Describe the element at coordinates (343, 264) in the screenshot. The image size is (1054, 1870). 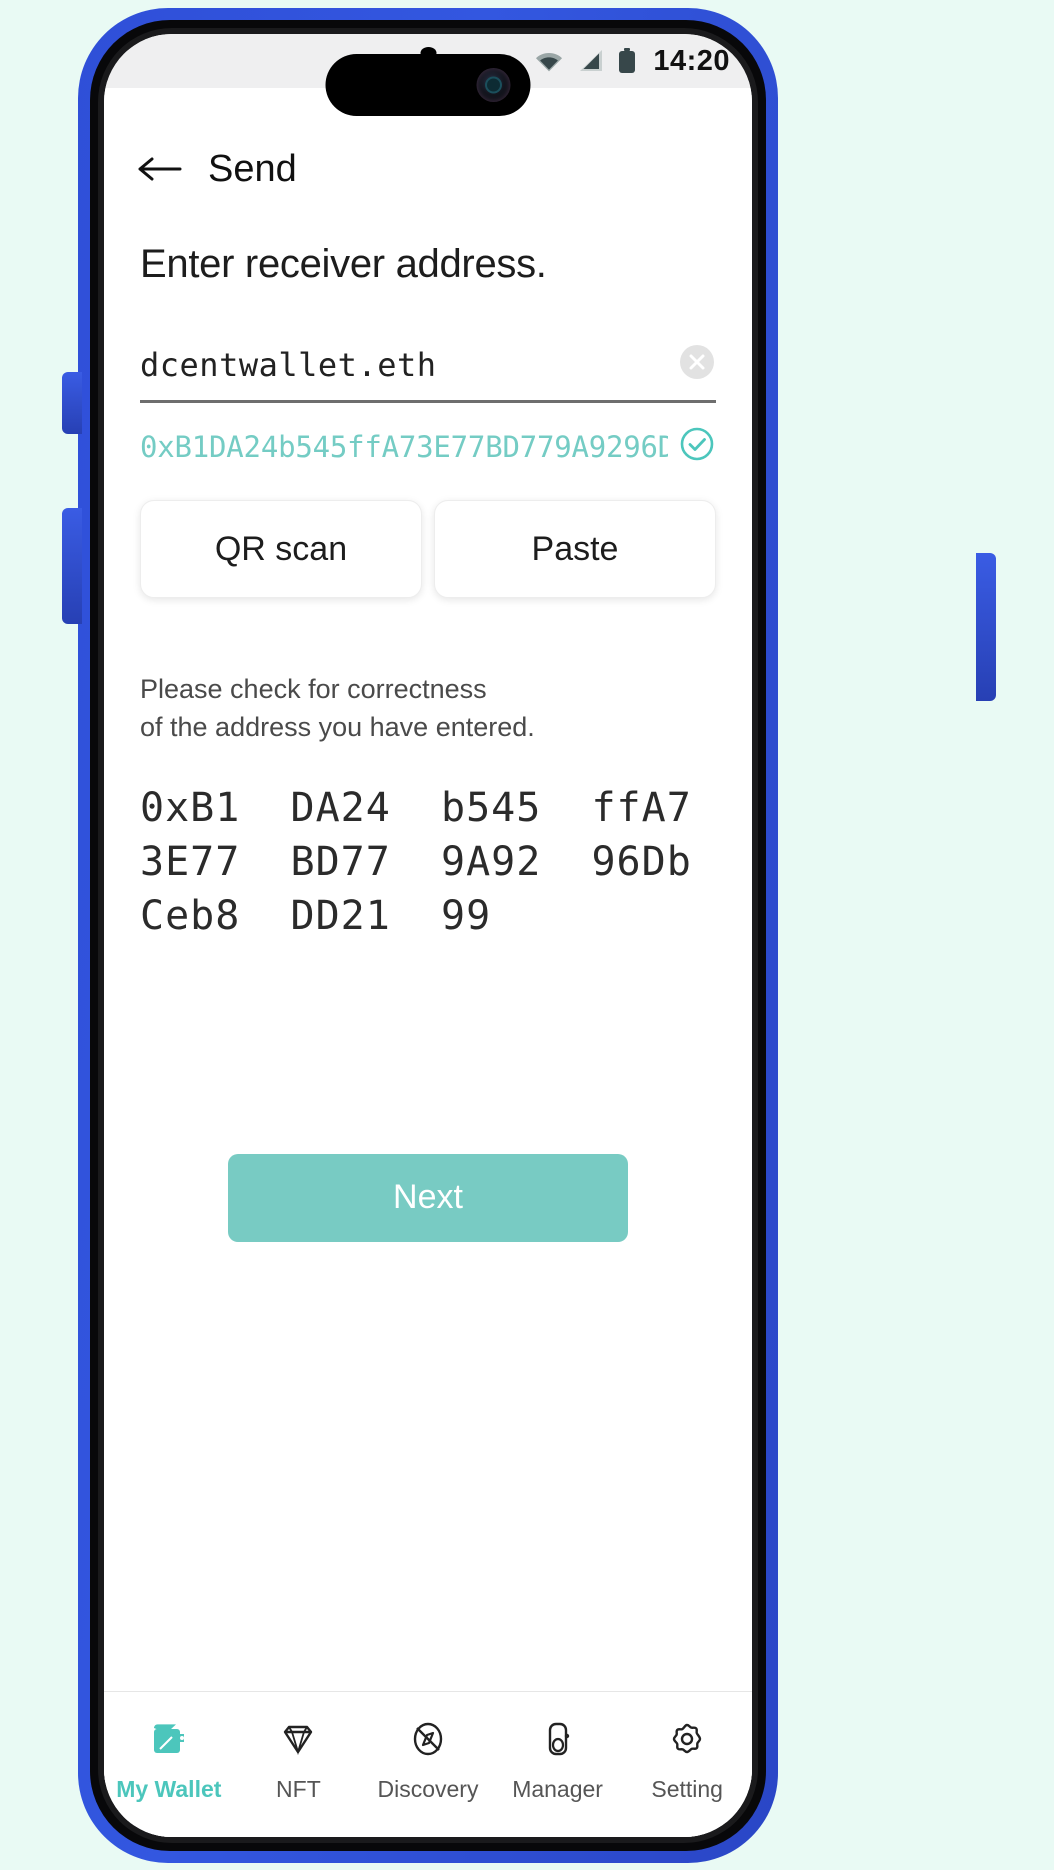
I see `section-heading: Enter receiver address.` at that location.